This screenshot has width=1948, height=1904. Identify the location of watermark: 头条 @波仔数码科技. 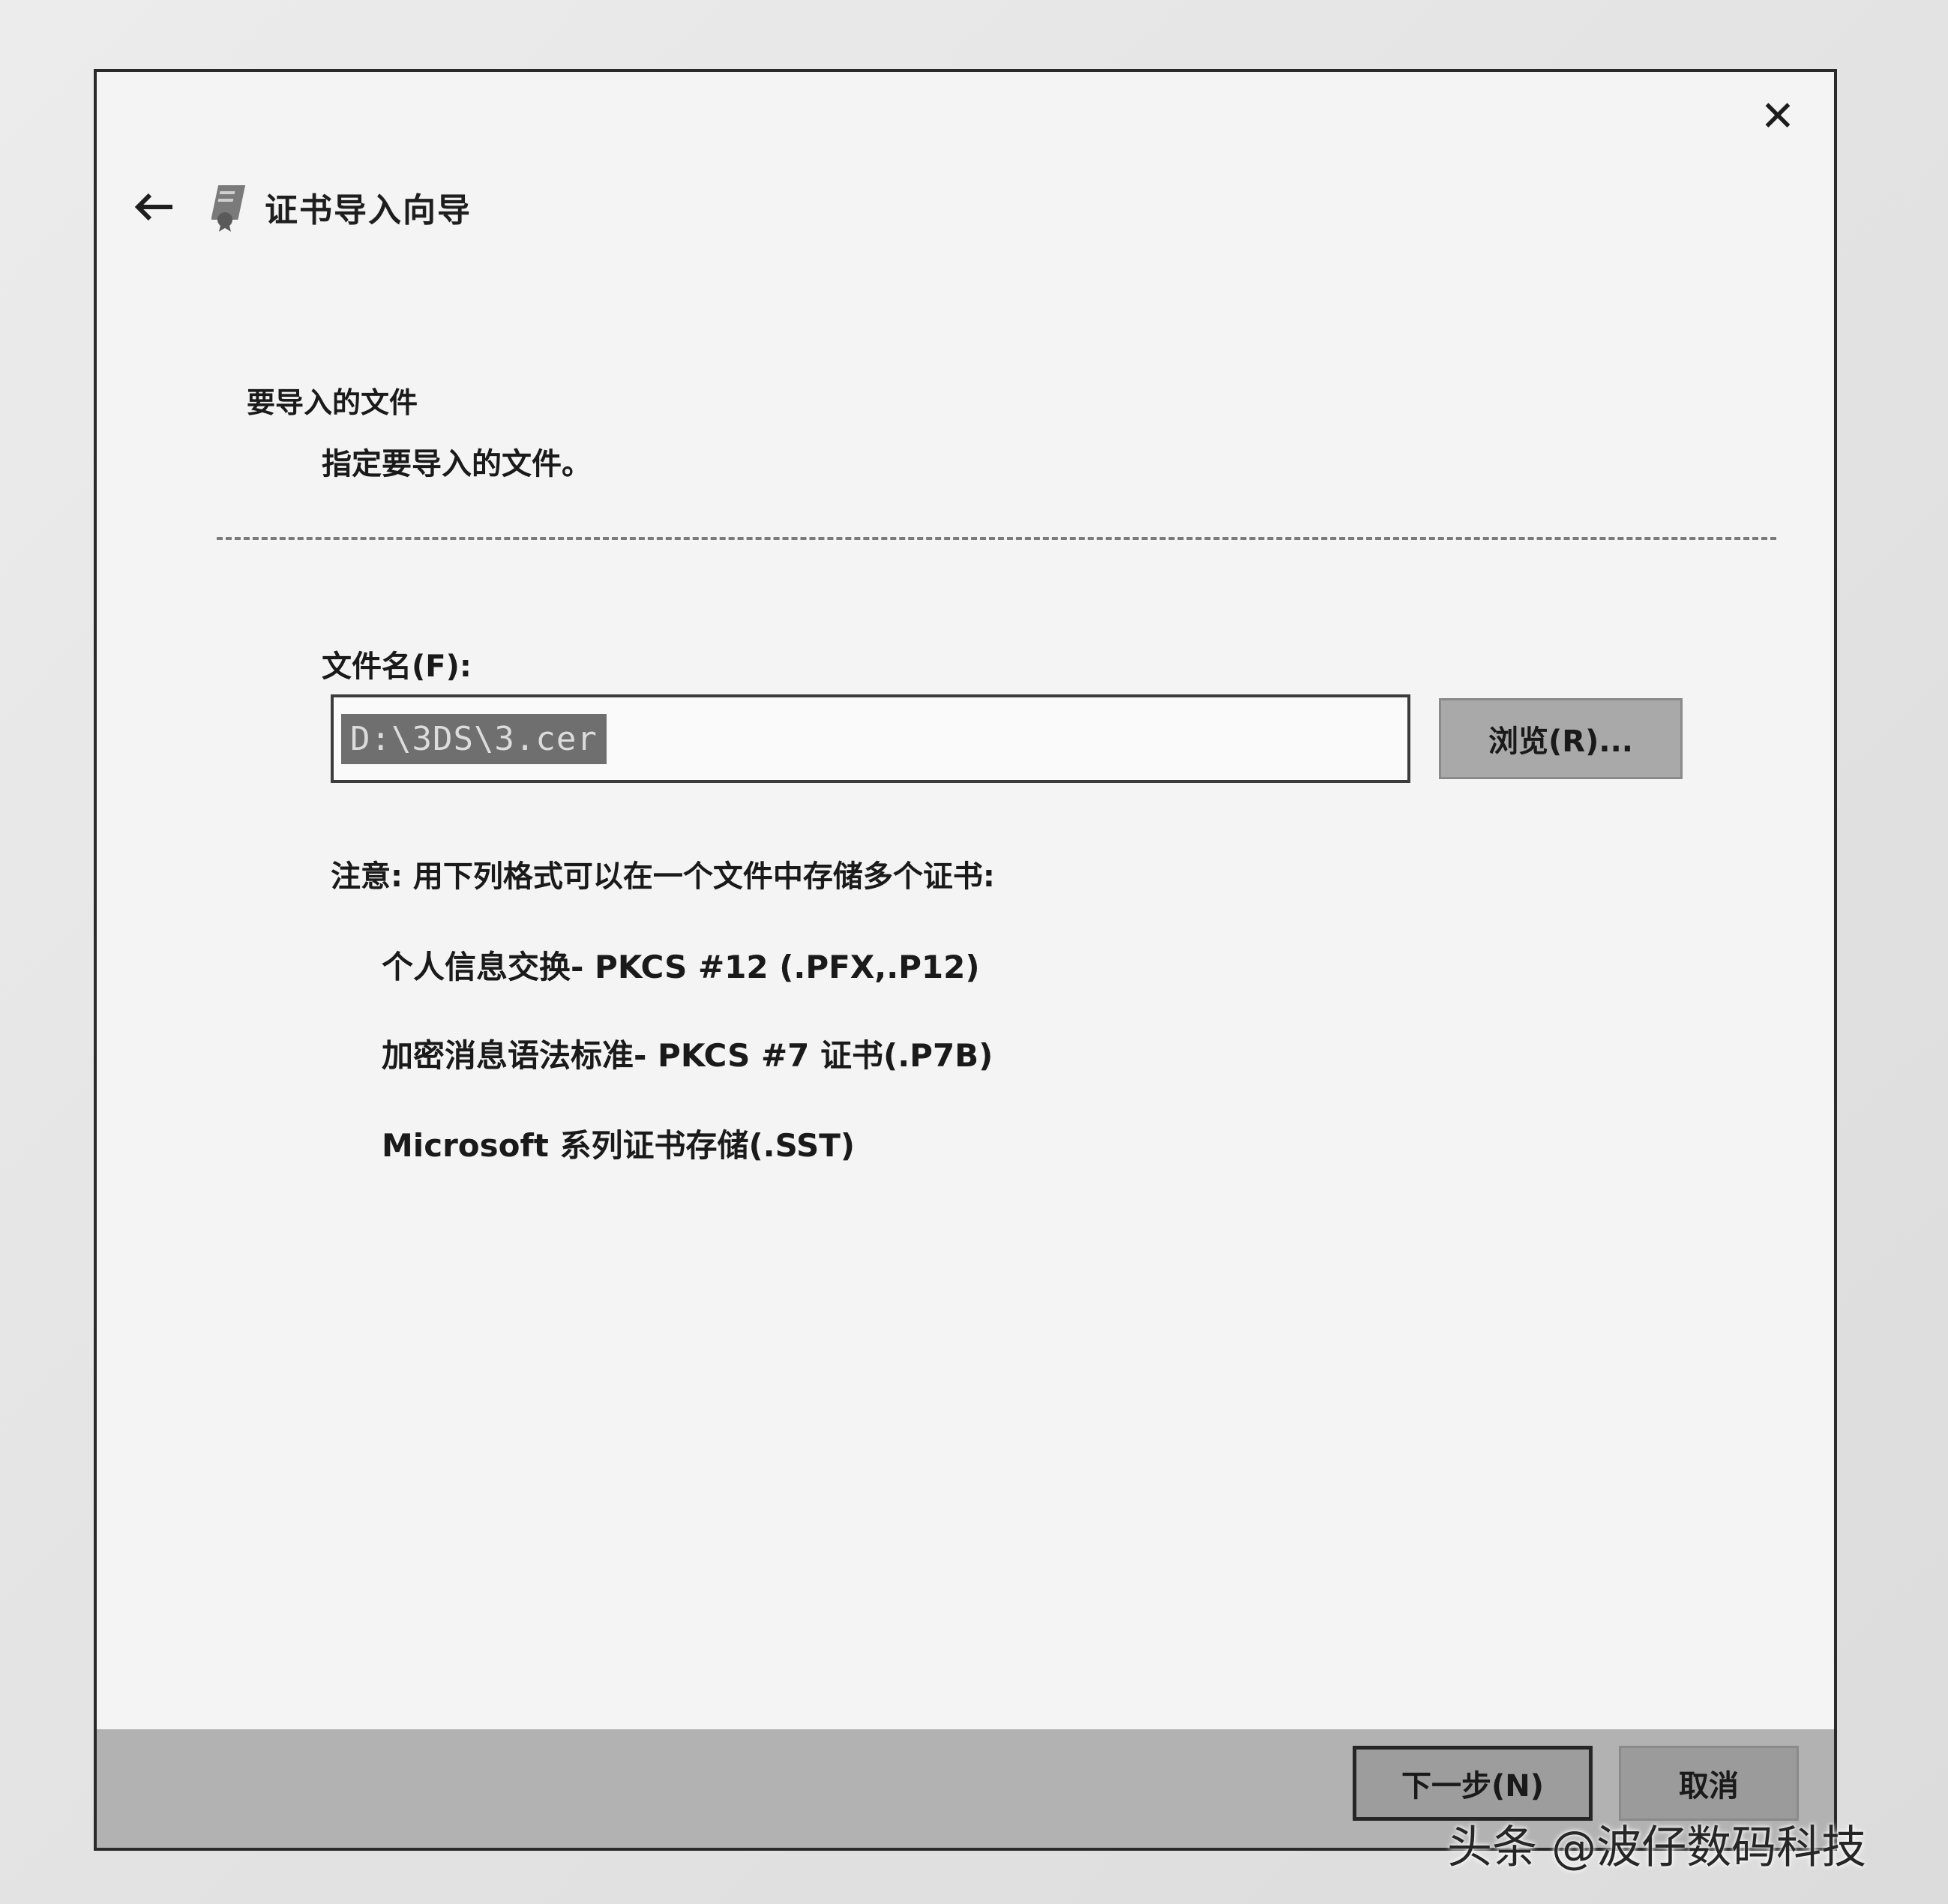
(1657, 1848).